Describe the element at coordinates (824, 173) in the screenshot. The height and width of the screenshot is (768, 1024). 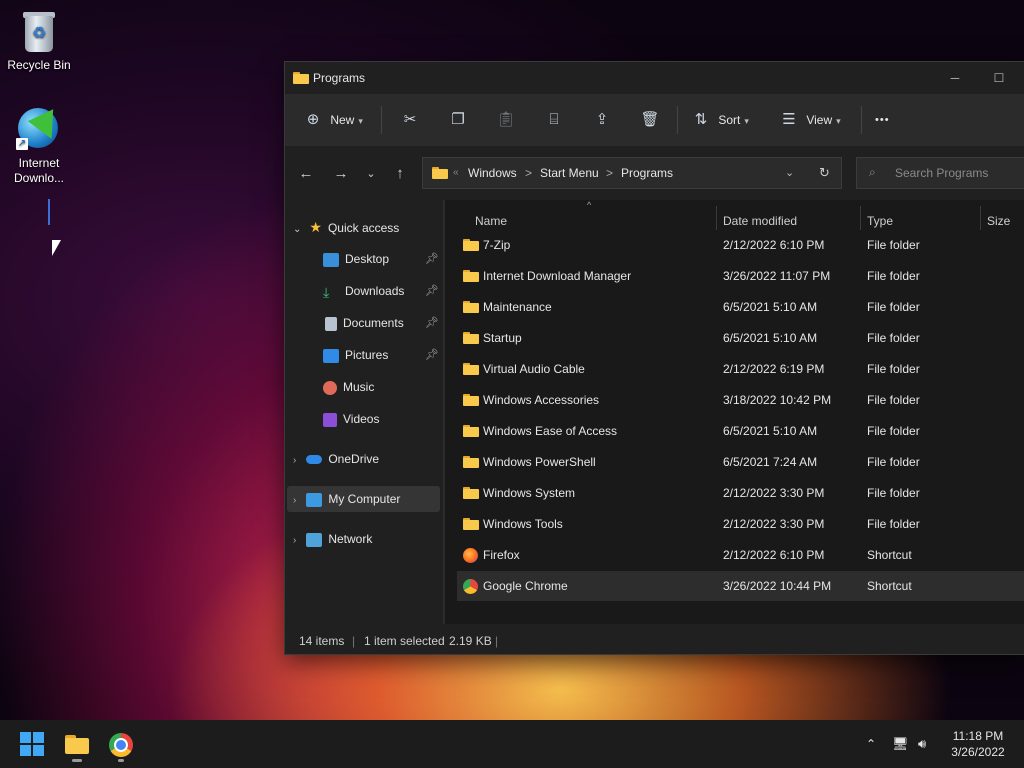
I see `refresh-icon: ↻` at that location.